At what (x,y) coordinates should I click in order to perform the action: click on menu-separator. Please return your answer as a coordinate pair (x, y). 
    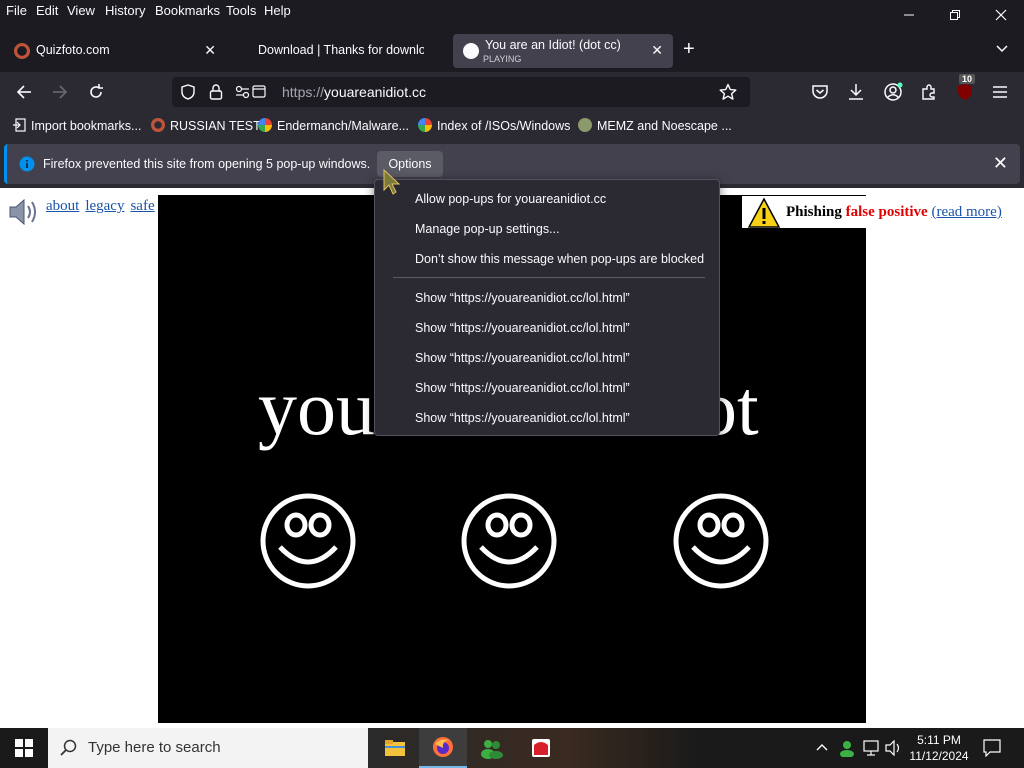
    Looking at the image, I should click on (549, 277).